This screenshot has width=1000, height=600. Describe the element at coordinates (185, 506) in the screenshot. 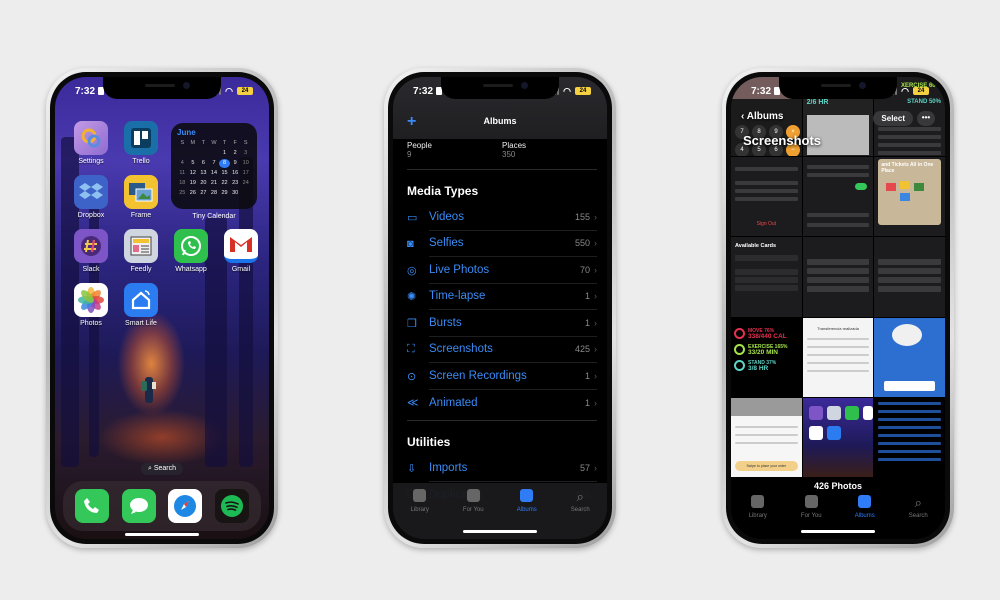

I see `safari-icon` at that location.